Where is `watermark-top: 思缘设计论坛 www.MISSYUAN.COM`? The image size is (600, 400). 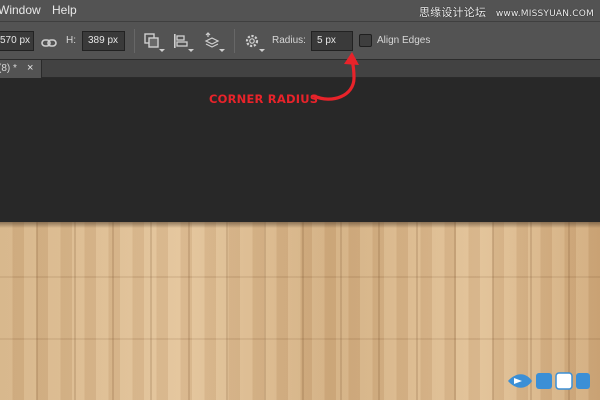 watermark-top: 思缘设计论坛 www.MISSYUAN.COM is located at coordinates (506, 12).